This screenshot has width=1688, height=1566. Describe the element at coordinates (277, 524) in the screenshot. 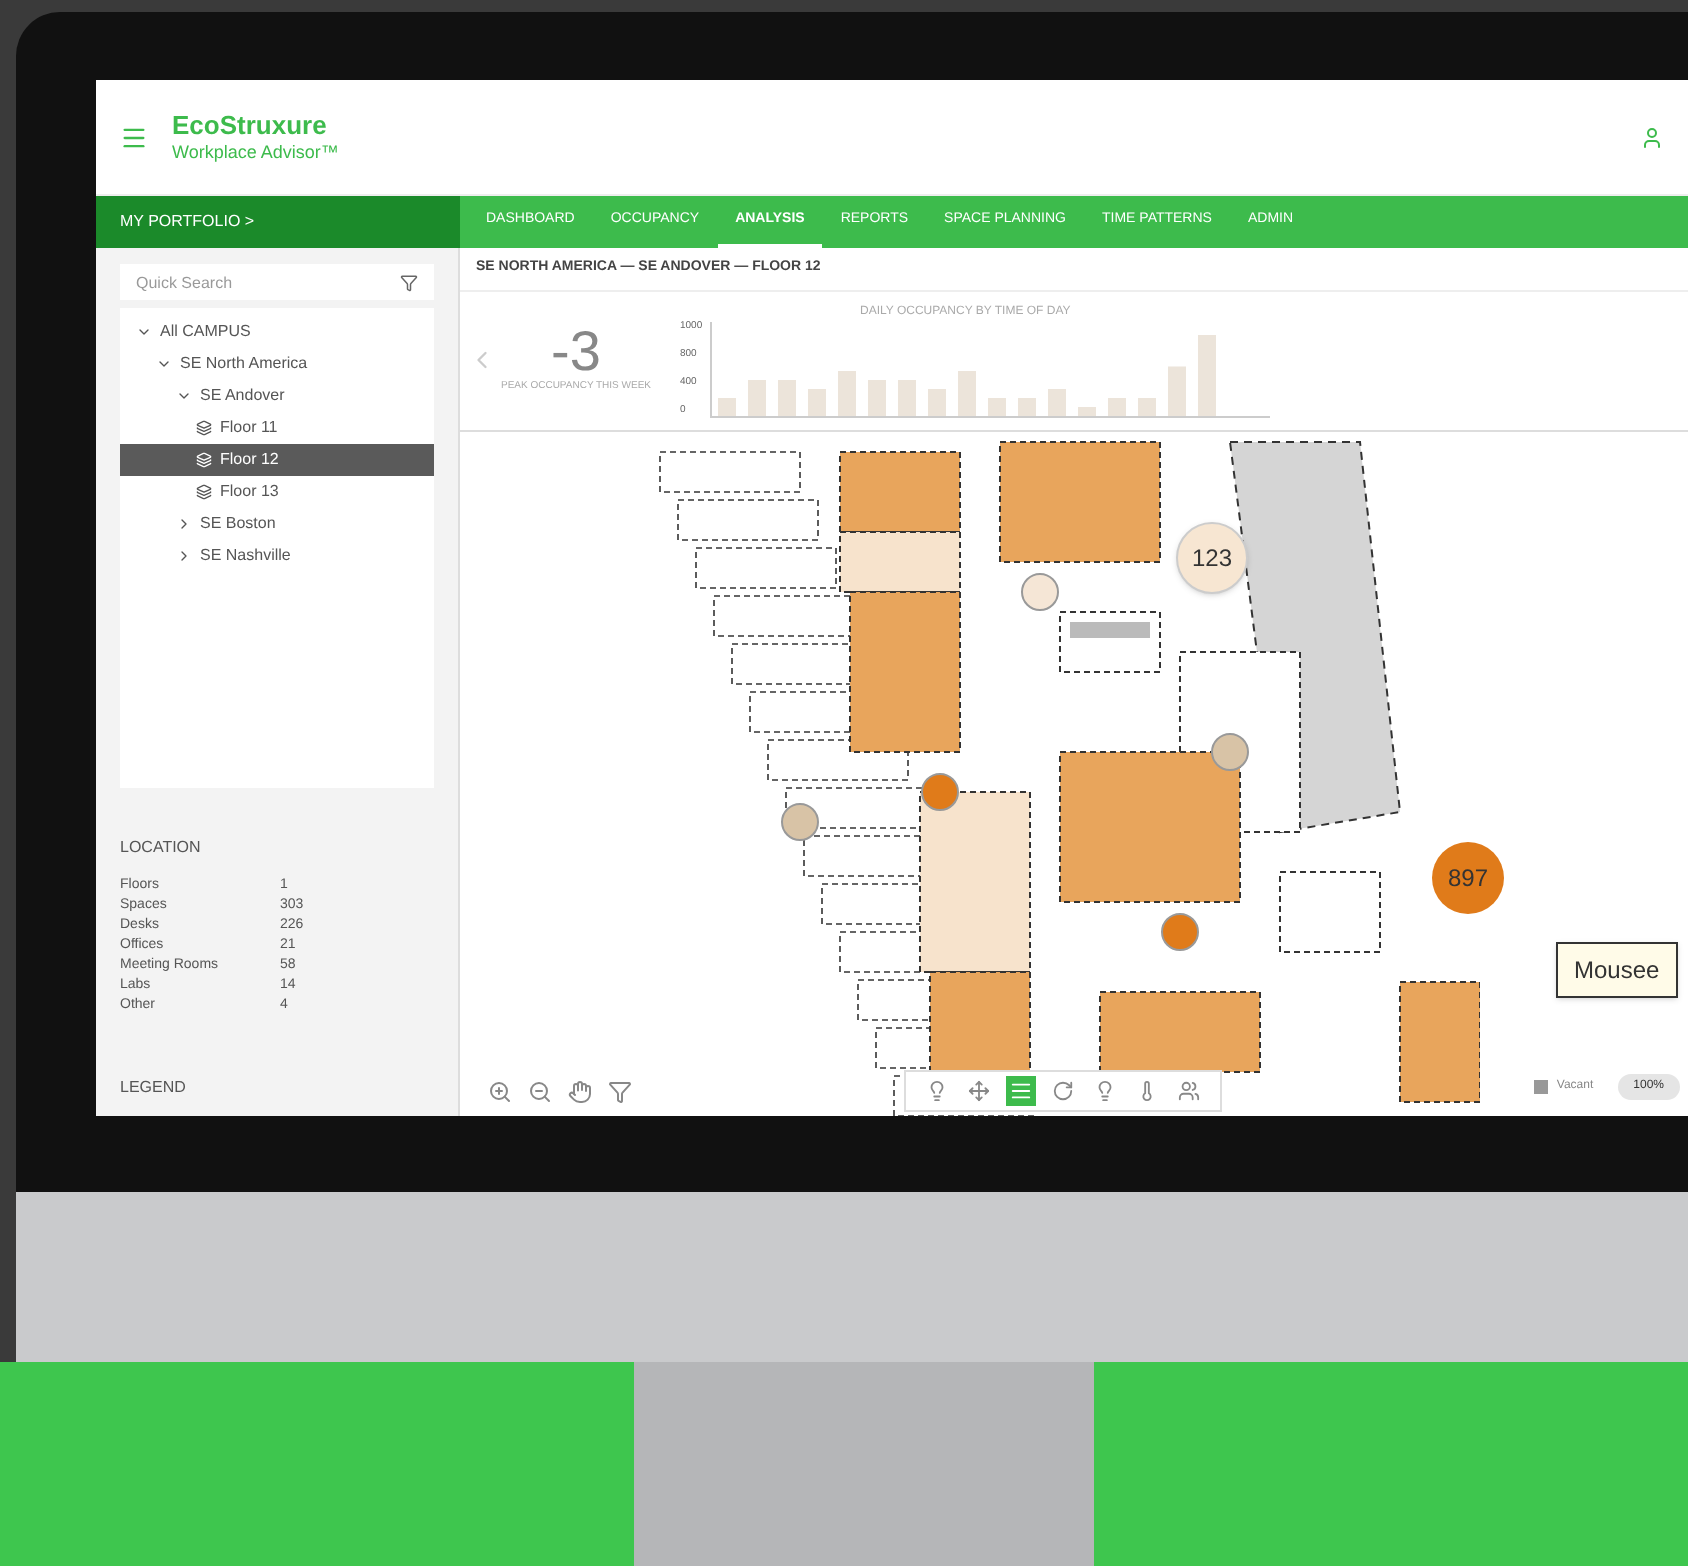

I see `tree-item: SE Boston` at that location.